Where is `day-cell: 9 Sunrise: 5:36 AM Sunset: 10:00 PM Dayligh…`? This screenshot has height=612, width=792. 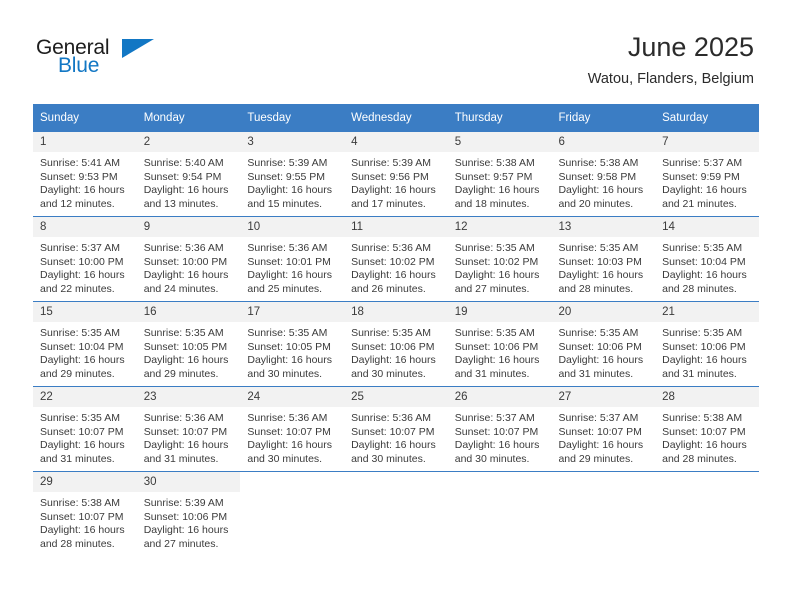
day-cell: 9 Sunrise: 5:36 AM Sunset: 10:00 PM Dayligh… is located at coordinates (188, 259).